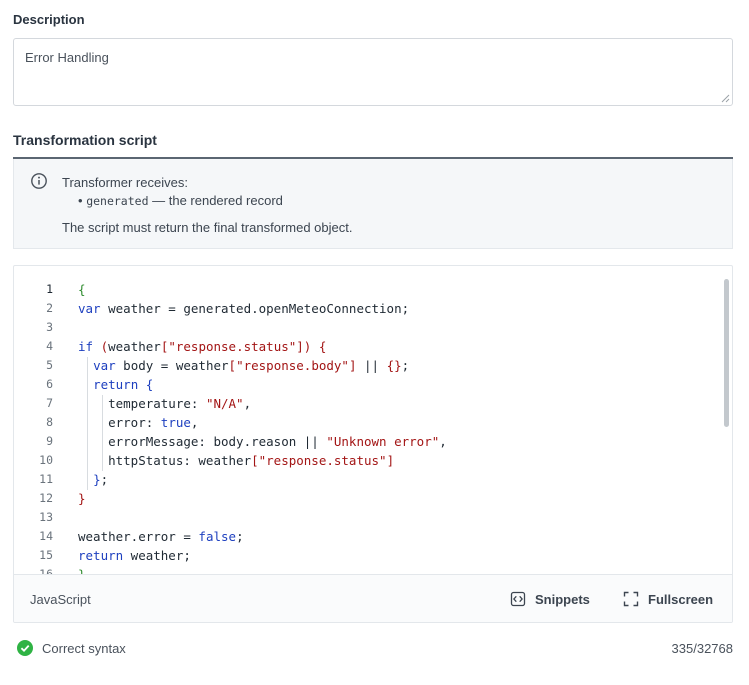 Image resolution: width=749 pixels, height=685 pixels. Describe the element at coordinates (125, 182) in the screenshot. I see `info-receives-text: Transformer receives:` at that location.